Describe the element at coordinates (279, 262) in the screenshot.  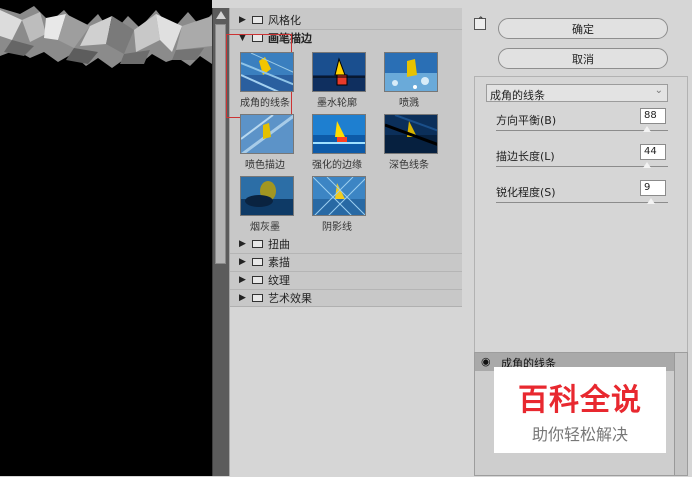
I see `category-label: 素描` at that location.